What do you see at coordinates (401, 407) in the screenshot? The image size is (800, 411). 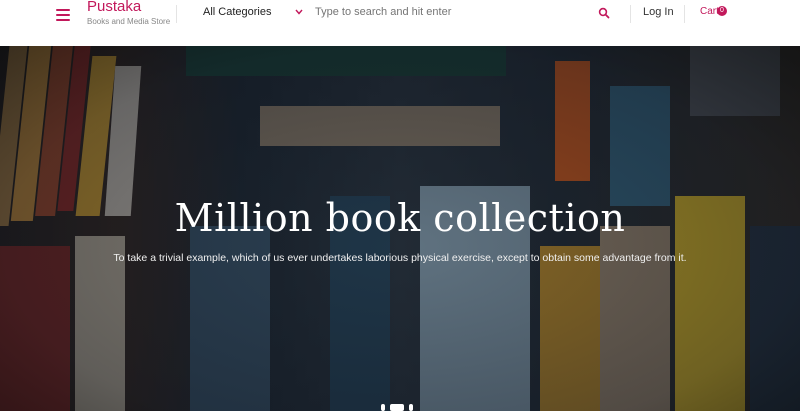 I see `scroll-down-icon` at bounding box center [401, 407].